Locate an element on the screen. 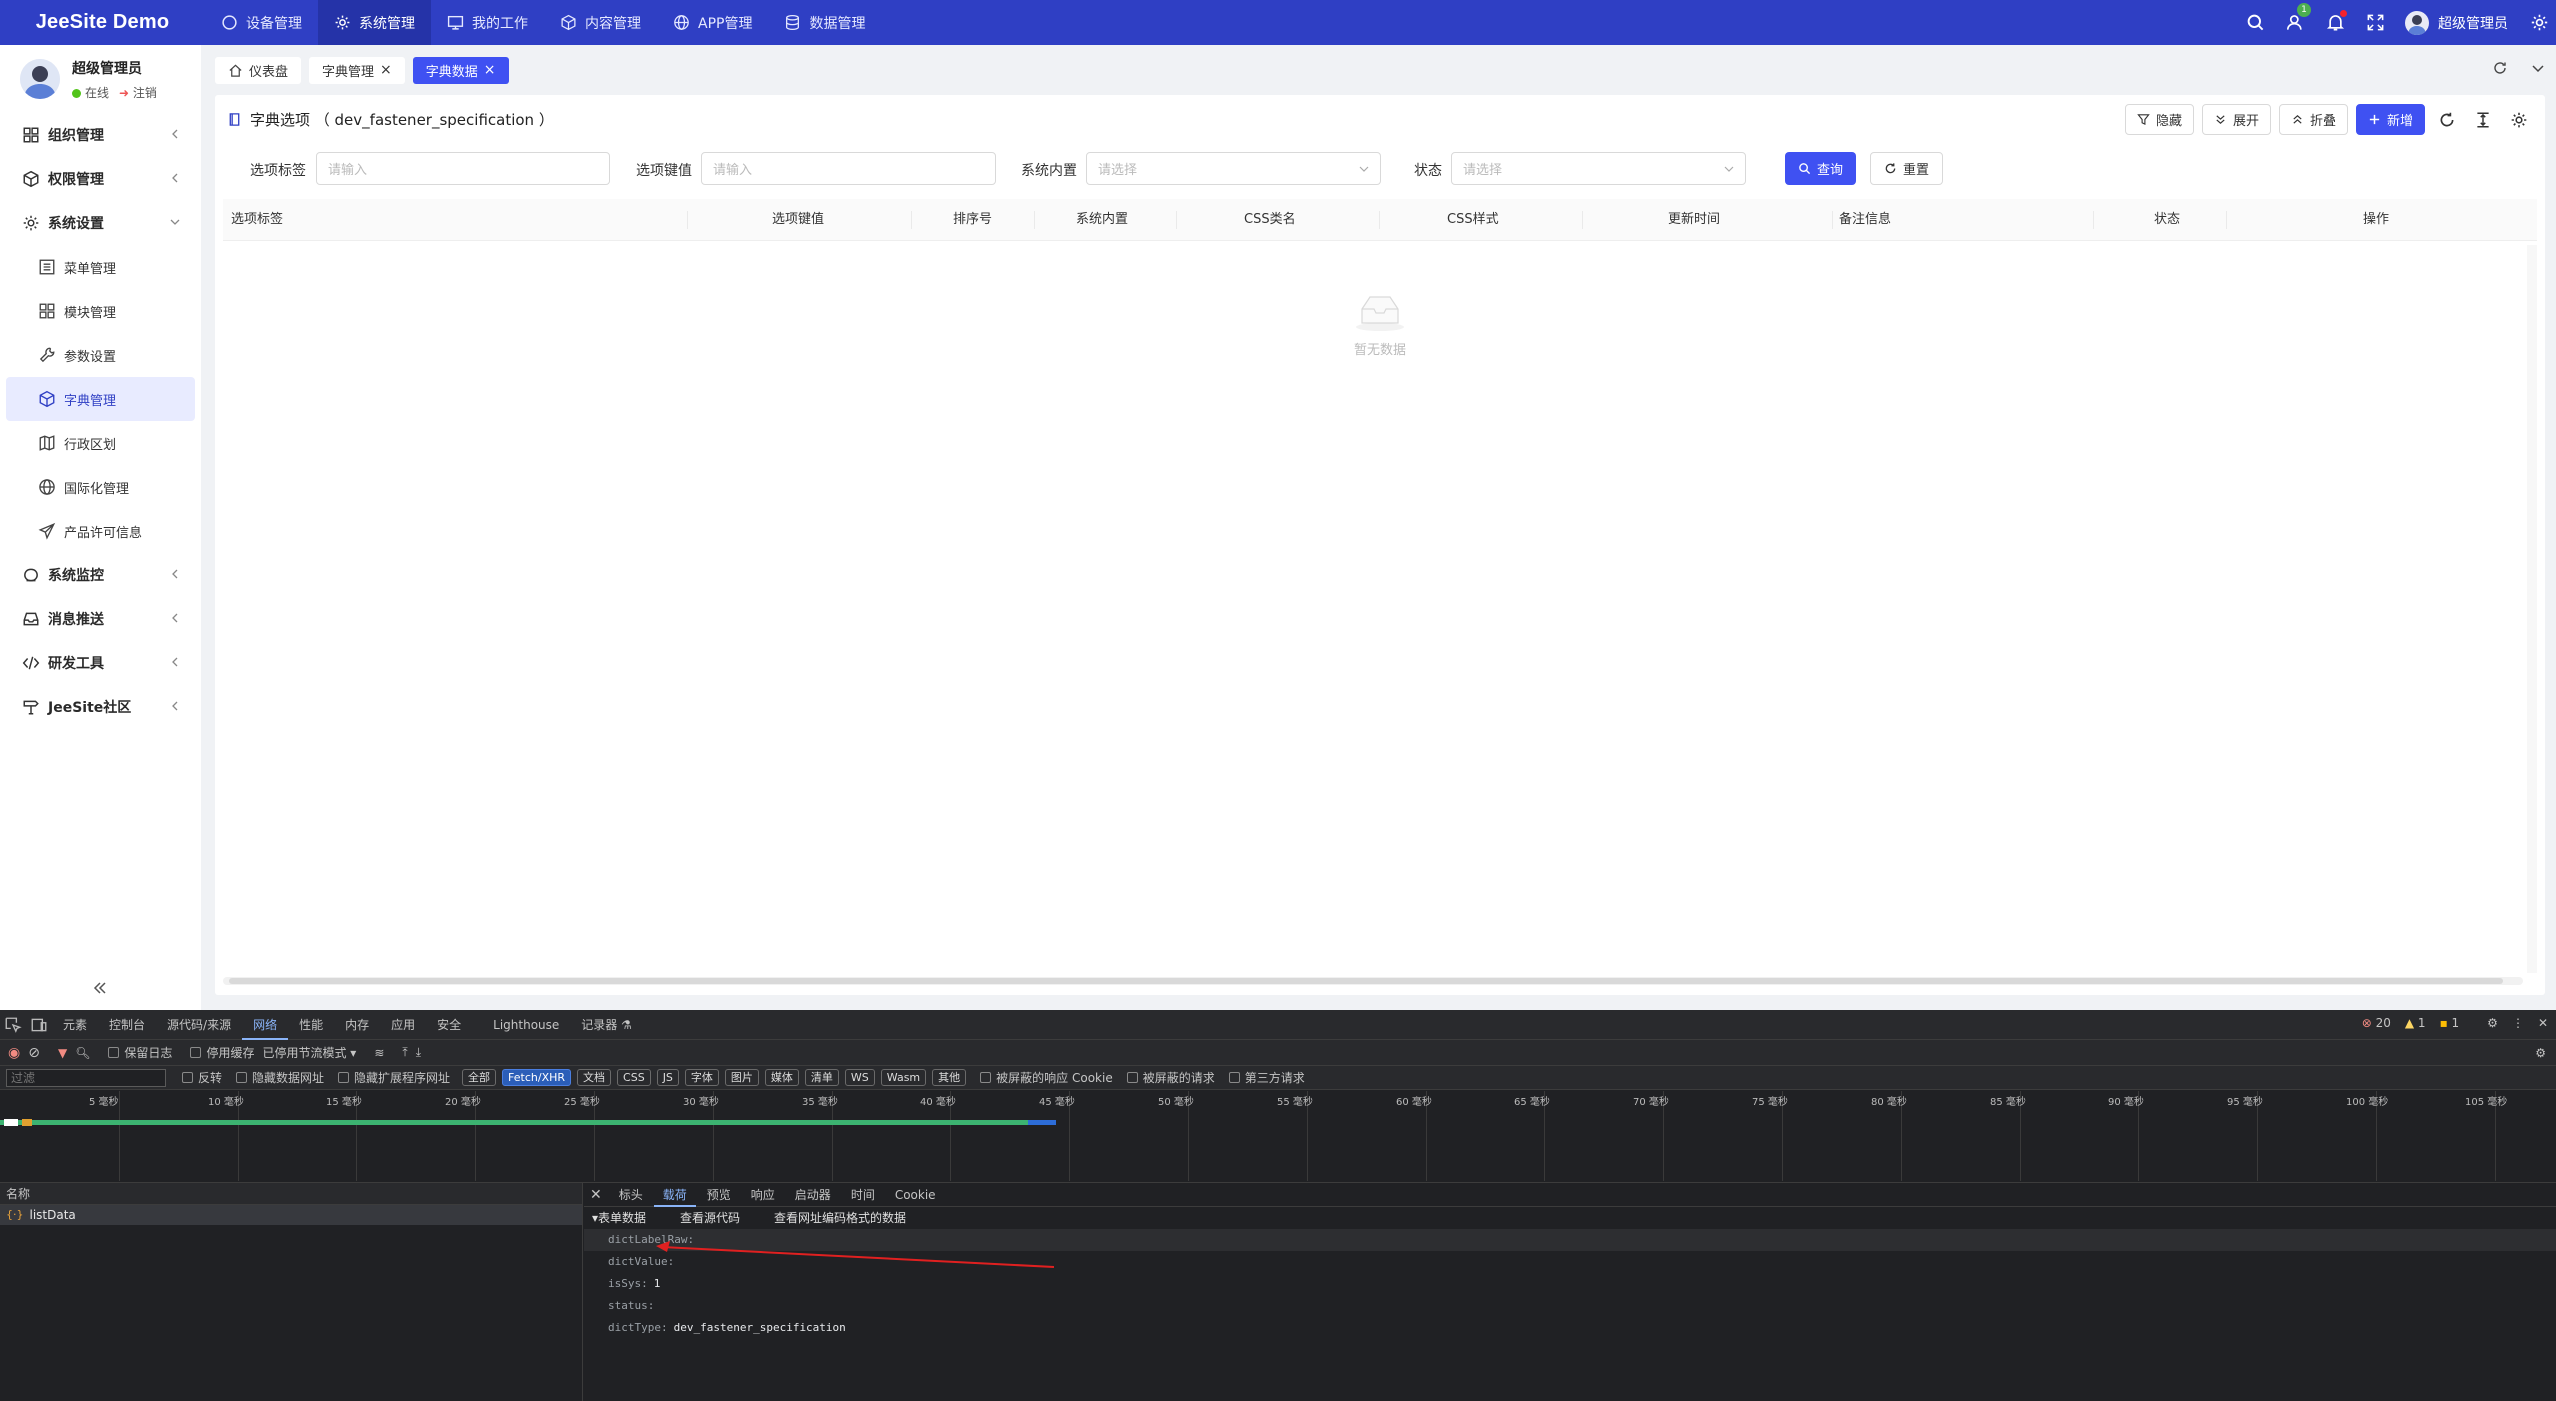  pill-manifest: 清单 is located at coordinates (821, 1077).